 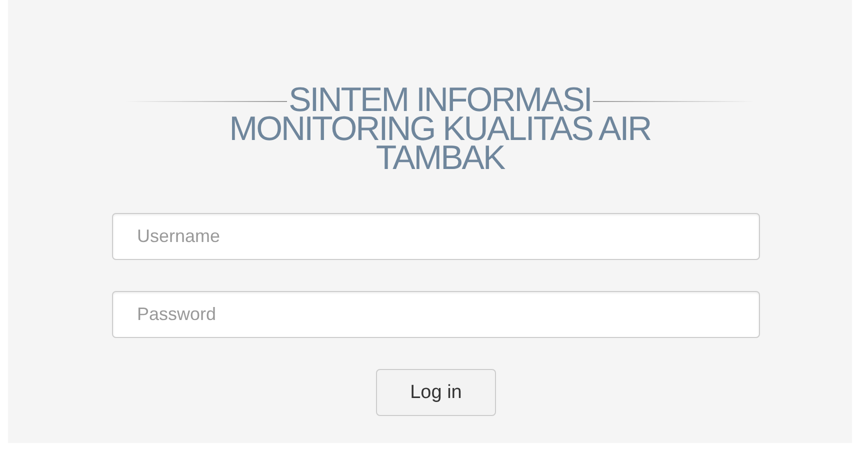 What do you see at coordinates (436, 392) in the screenshot?
I see `login-button: Log in` at bounding box center [436, 392].